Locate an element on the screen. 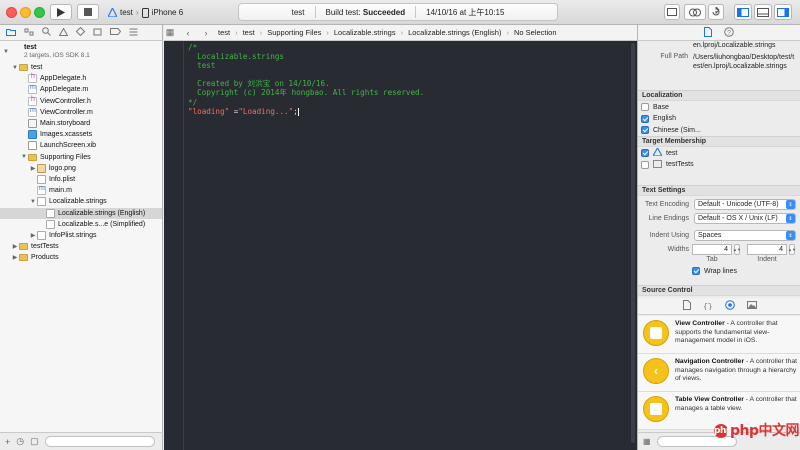 The width and height of the screenshot is (800, 450). report-navigator-tab is located at coordinates (133, 33).